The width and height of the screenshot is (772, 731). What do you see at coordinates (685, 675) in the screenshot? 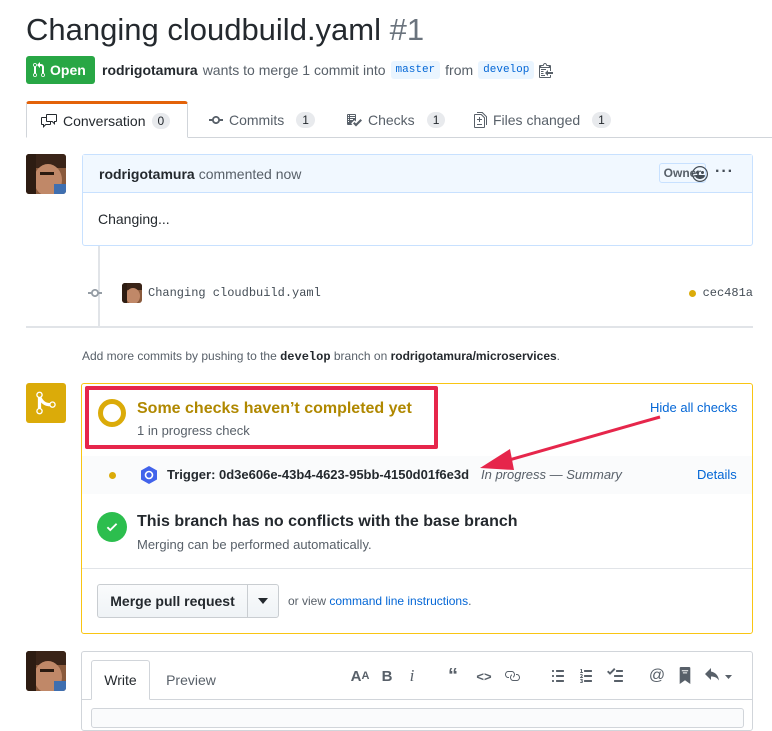
I see `saved-reply-icon` at bounding box center [685, 675].